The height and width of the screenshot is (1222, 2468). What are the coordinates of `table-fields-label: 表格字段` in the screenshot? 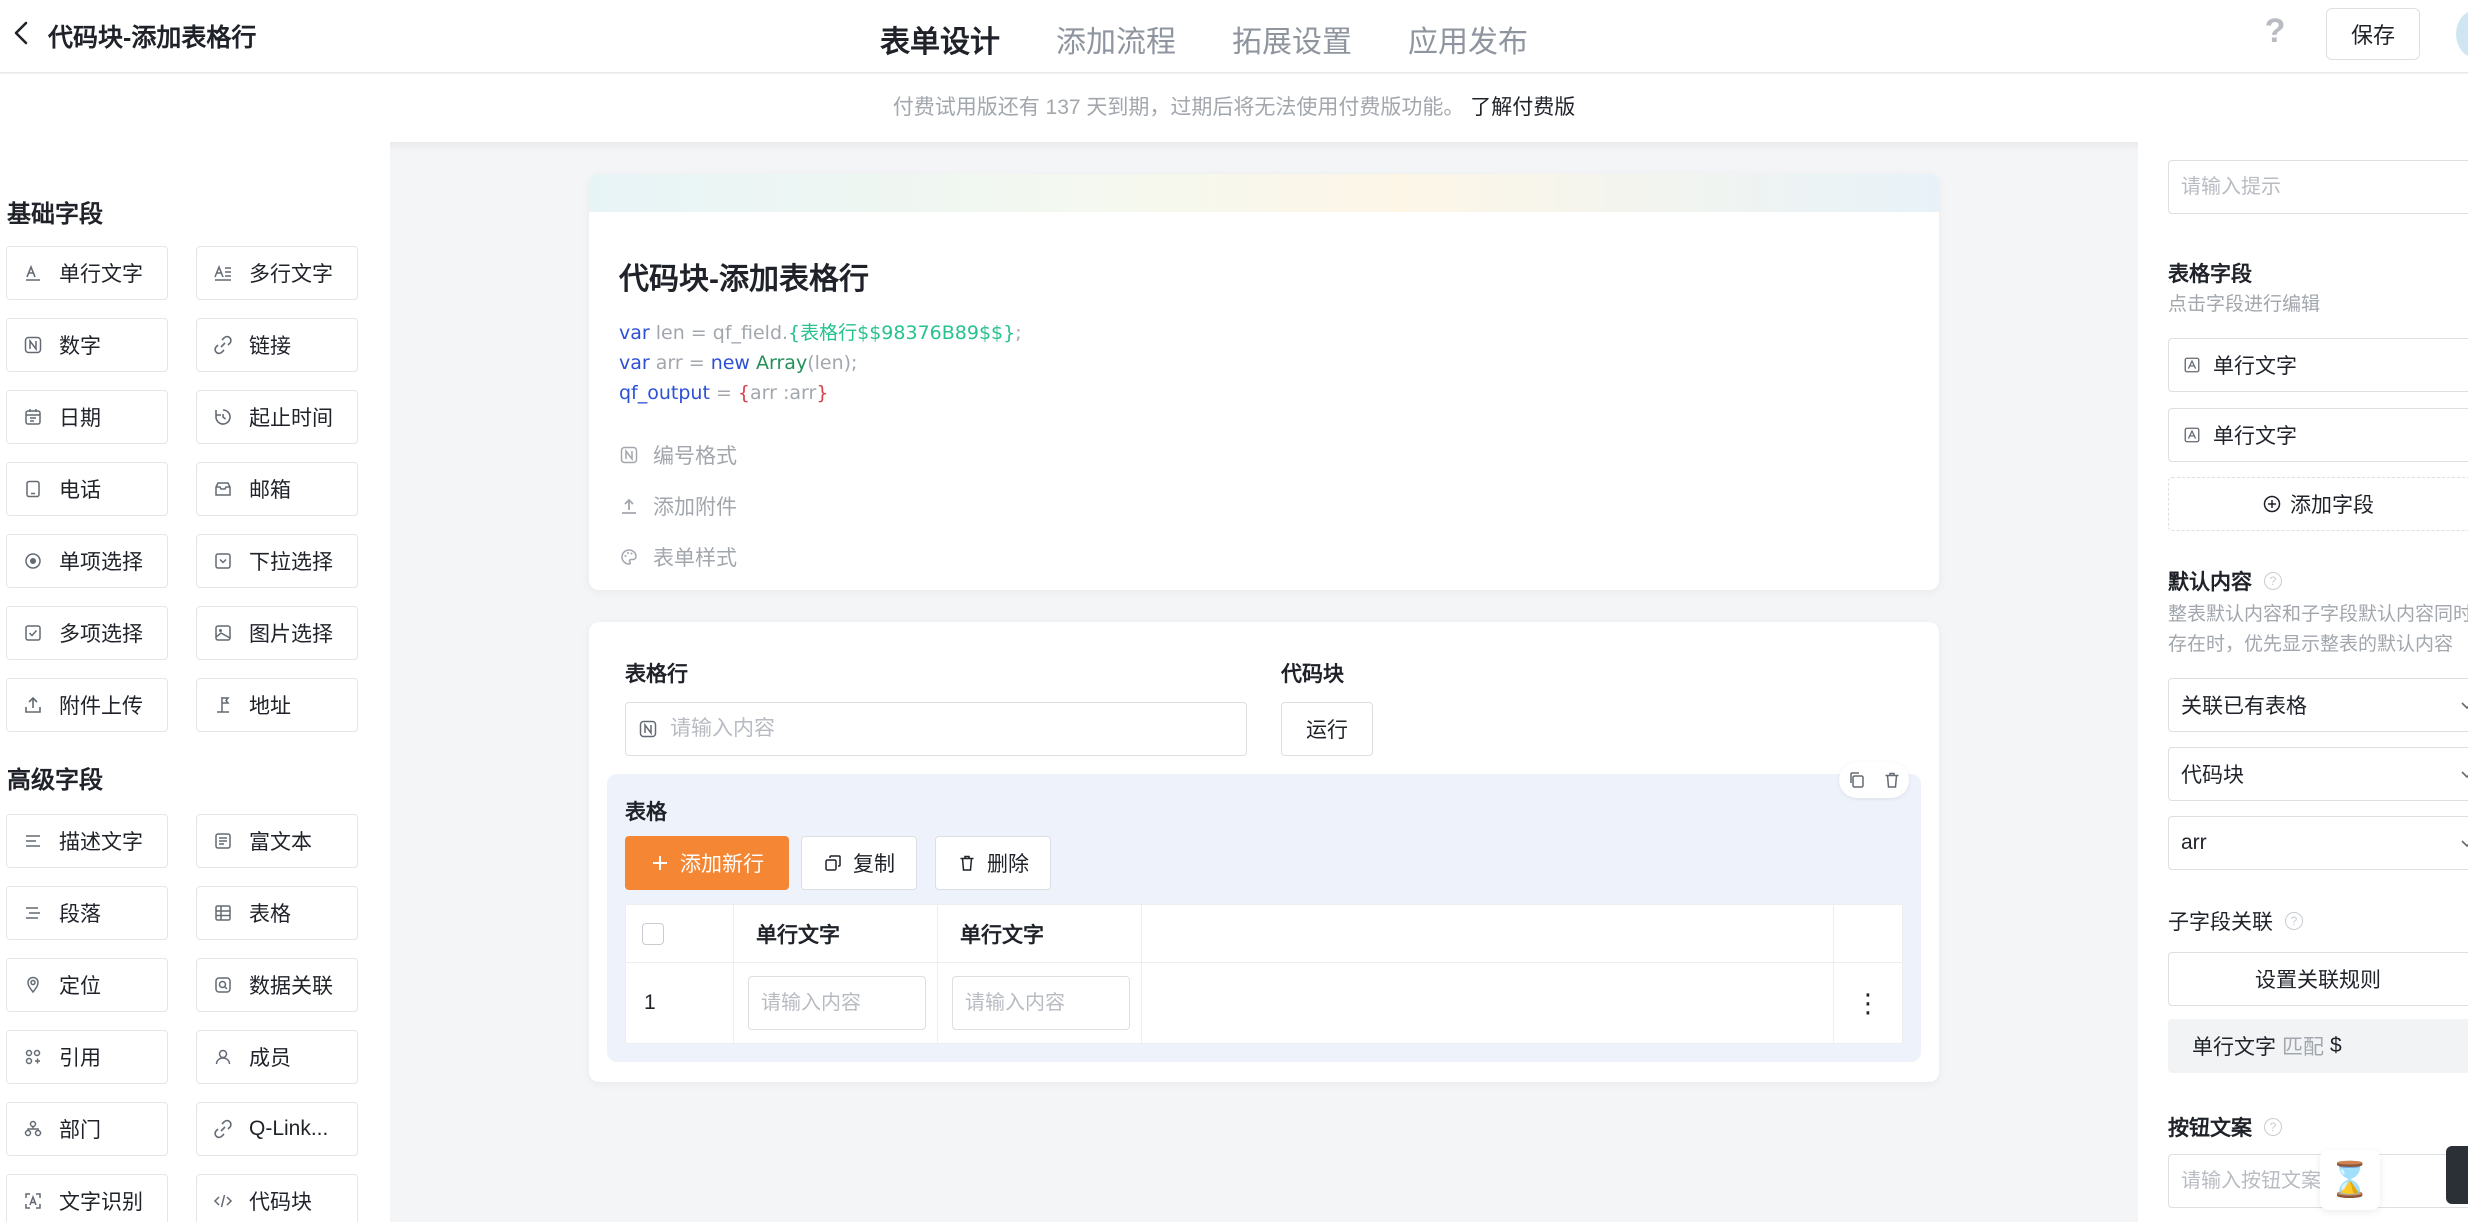 It's located at (2210, 274).